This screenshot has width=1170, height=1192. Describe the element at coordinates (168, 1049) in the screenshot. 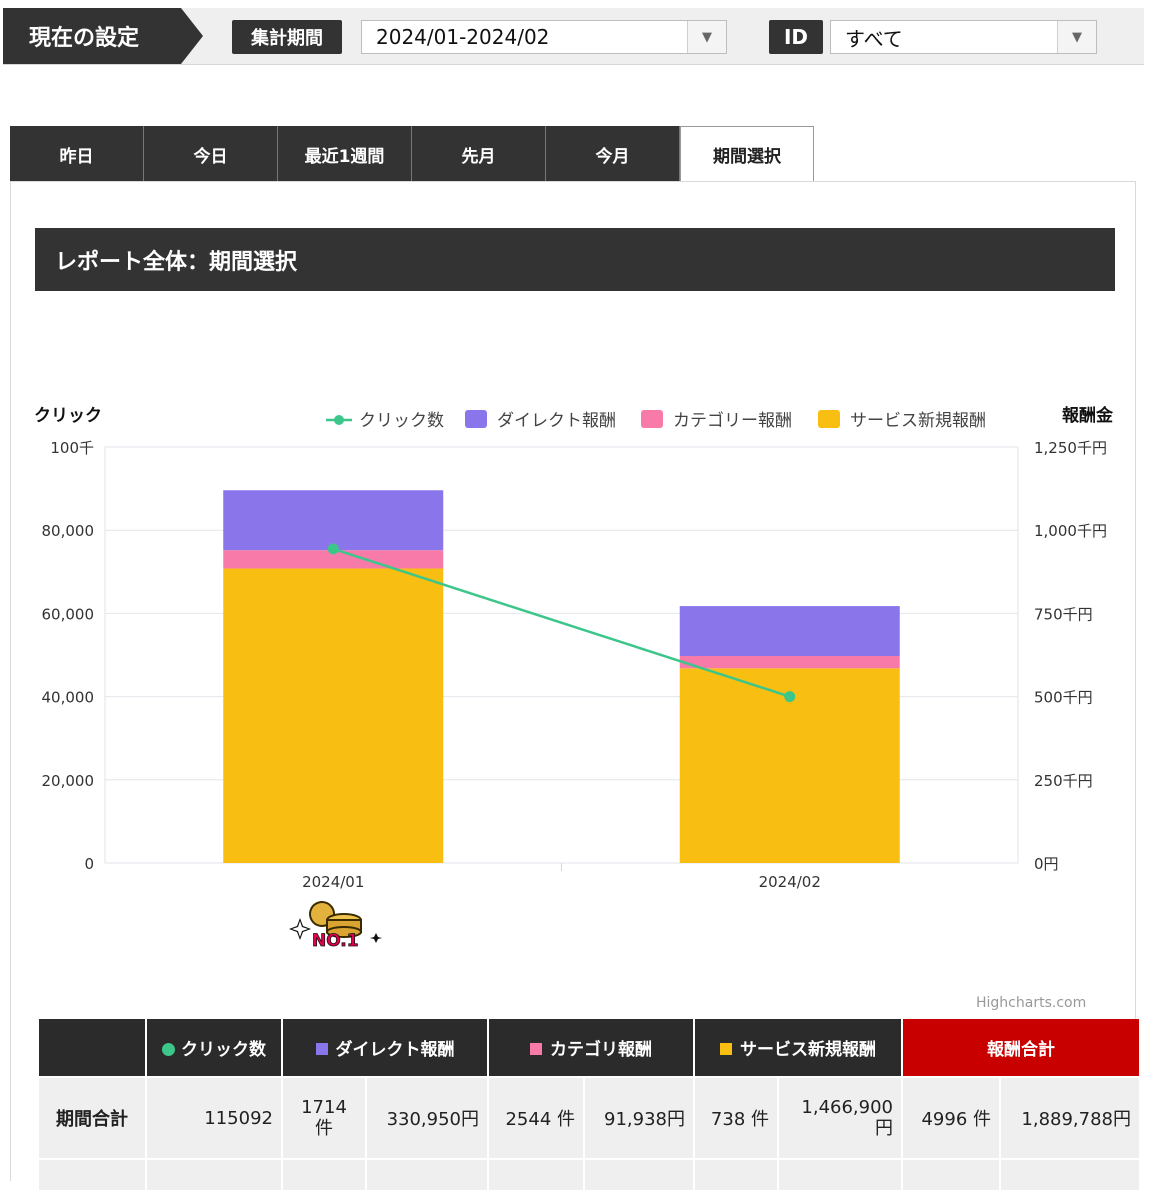

I see `clicks-dot-icon` at that location.